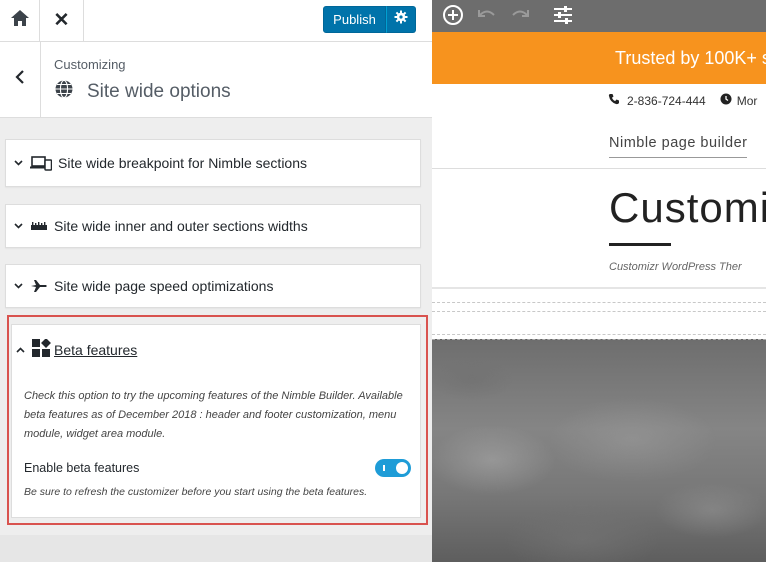 Image resolution: width=766 pixels, height=562 pixels. Describe the element at coordinates (216, 21) in the screenshot. I see `customizer-topbar: ✕ Publish` at that location.